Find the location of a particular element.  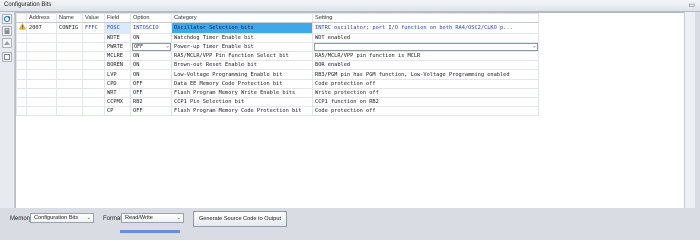

cell-setting: RA5/MCLR/VPP pin function is MCLR is located at coordinates (425, 56).